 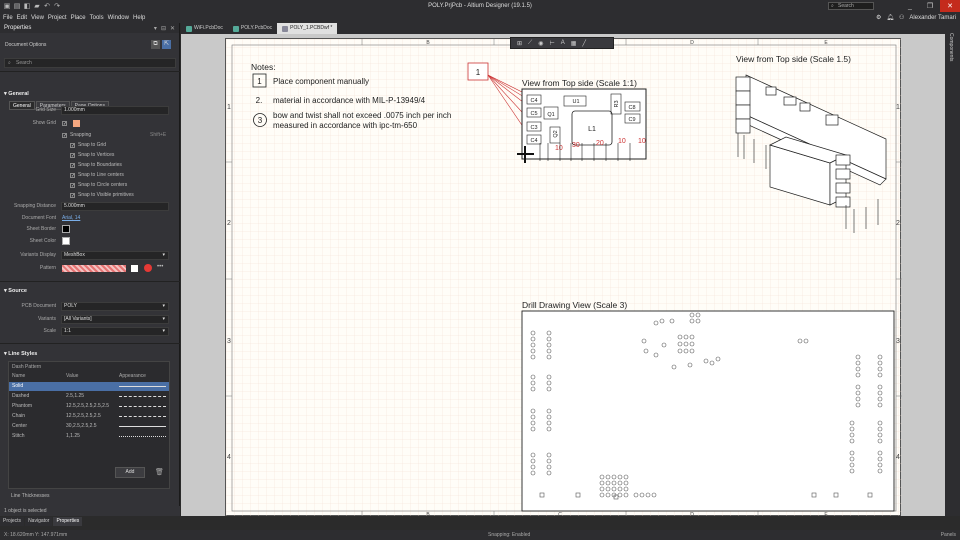 I want to click on components-panel-tab: Components, so click(x=951, y=47).